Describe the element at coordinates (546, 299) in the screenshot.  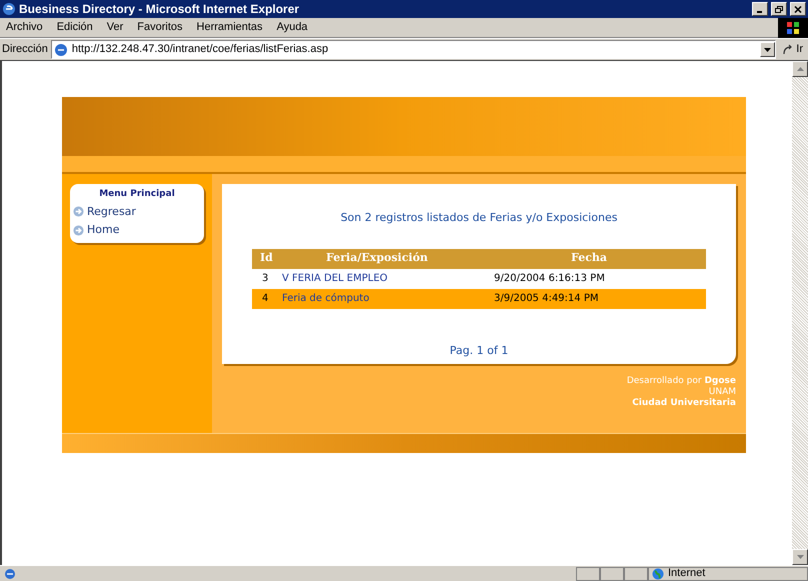
I see `table-cell-text: 3/9/2005 4:49:14 PM` at that location.